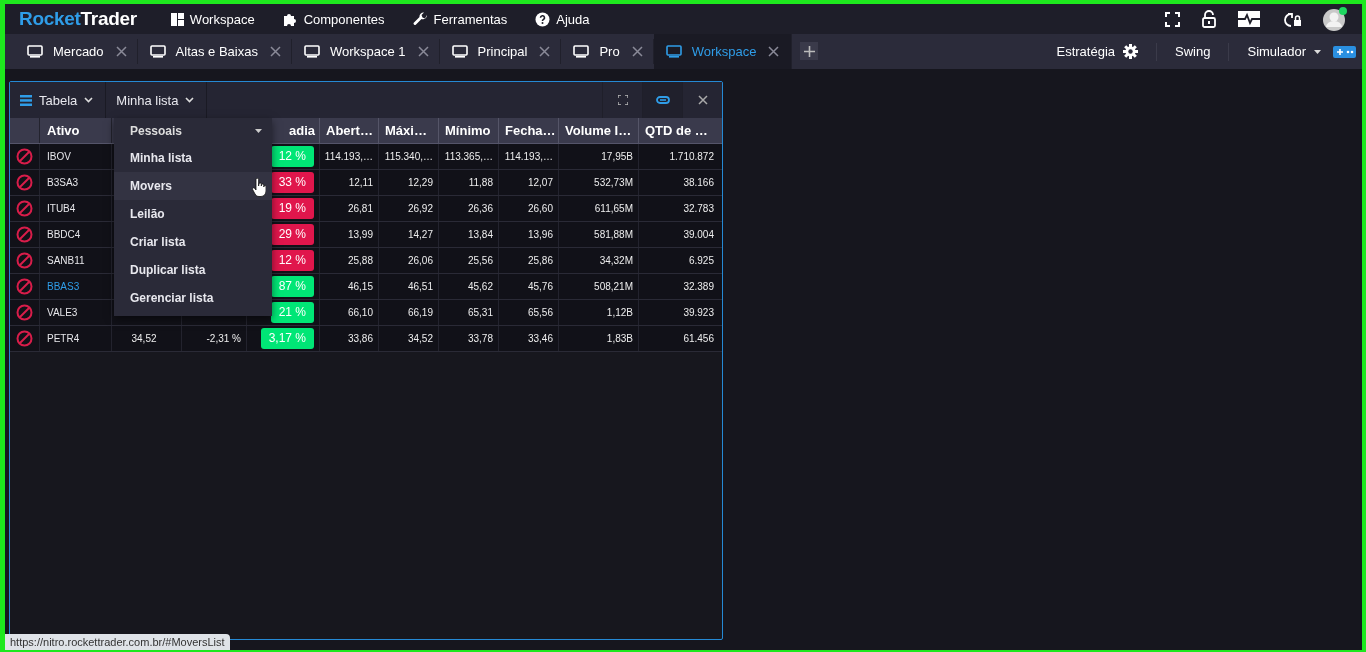  Describe the element at coordinates (76, 130) in the screenshot. I see `column-header: Ativo` at that location.